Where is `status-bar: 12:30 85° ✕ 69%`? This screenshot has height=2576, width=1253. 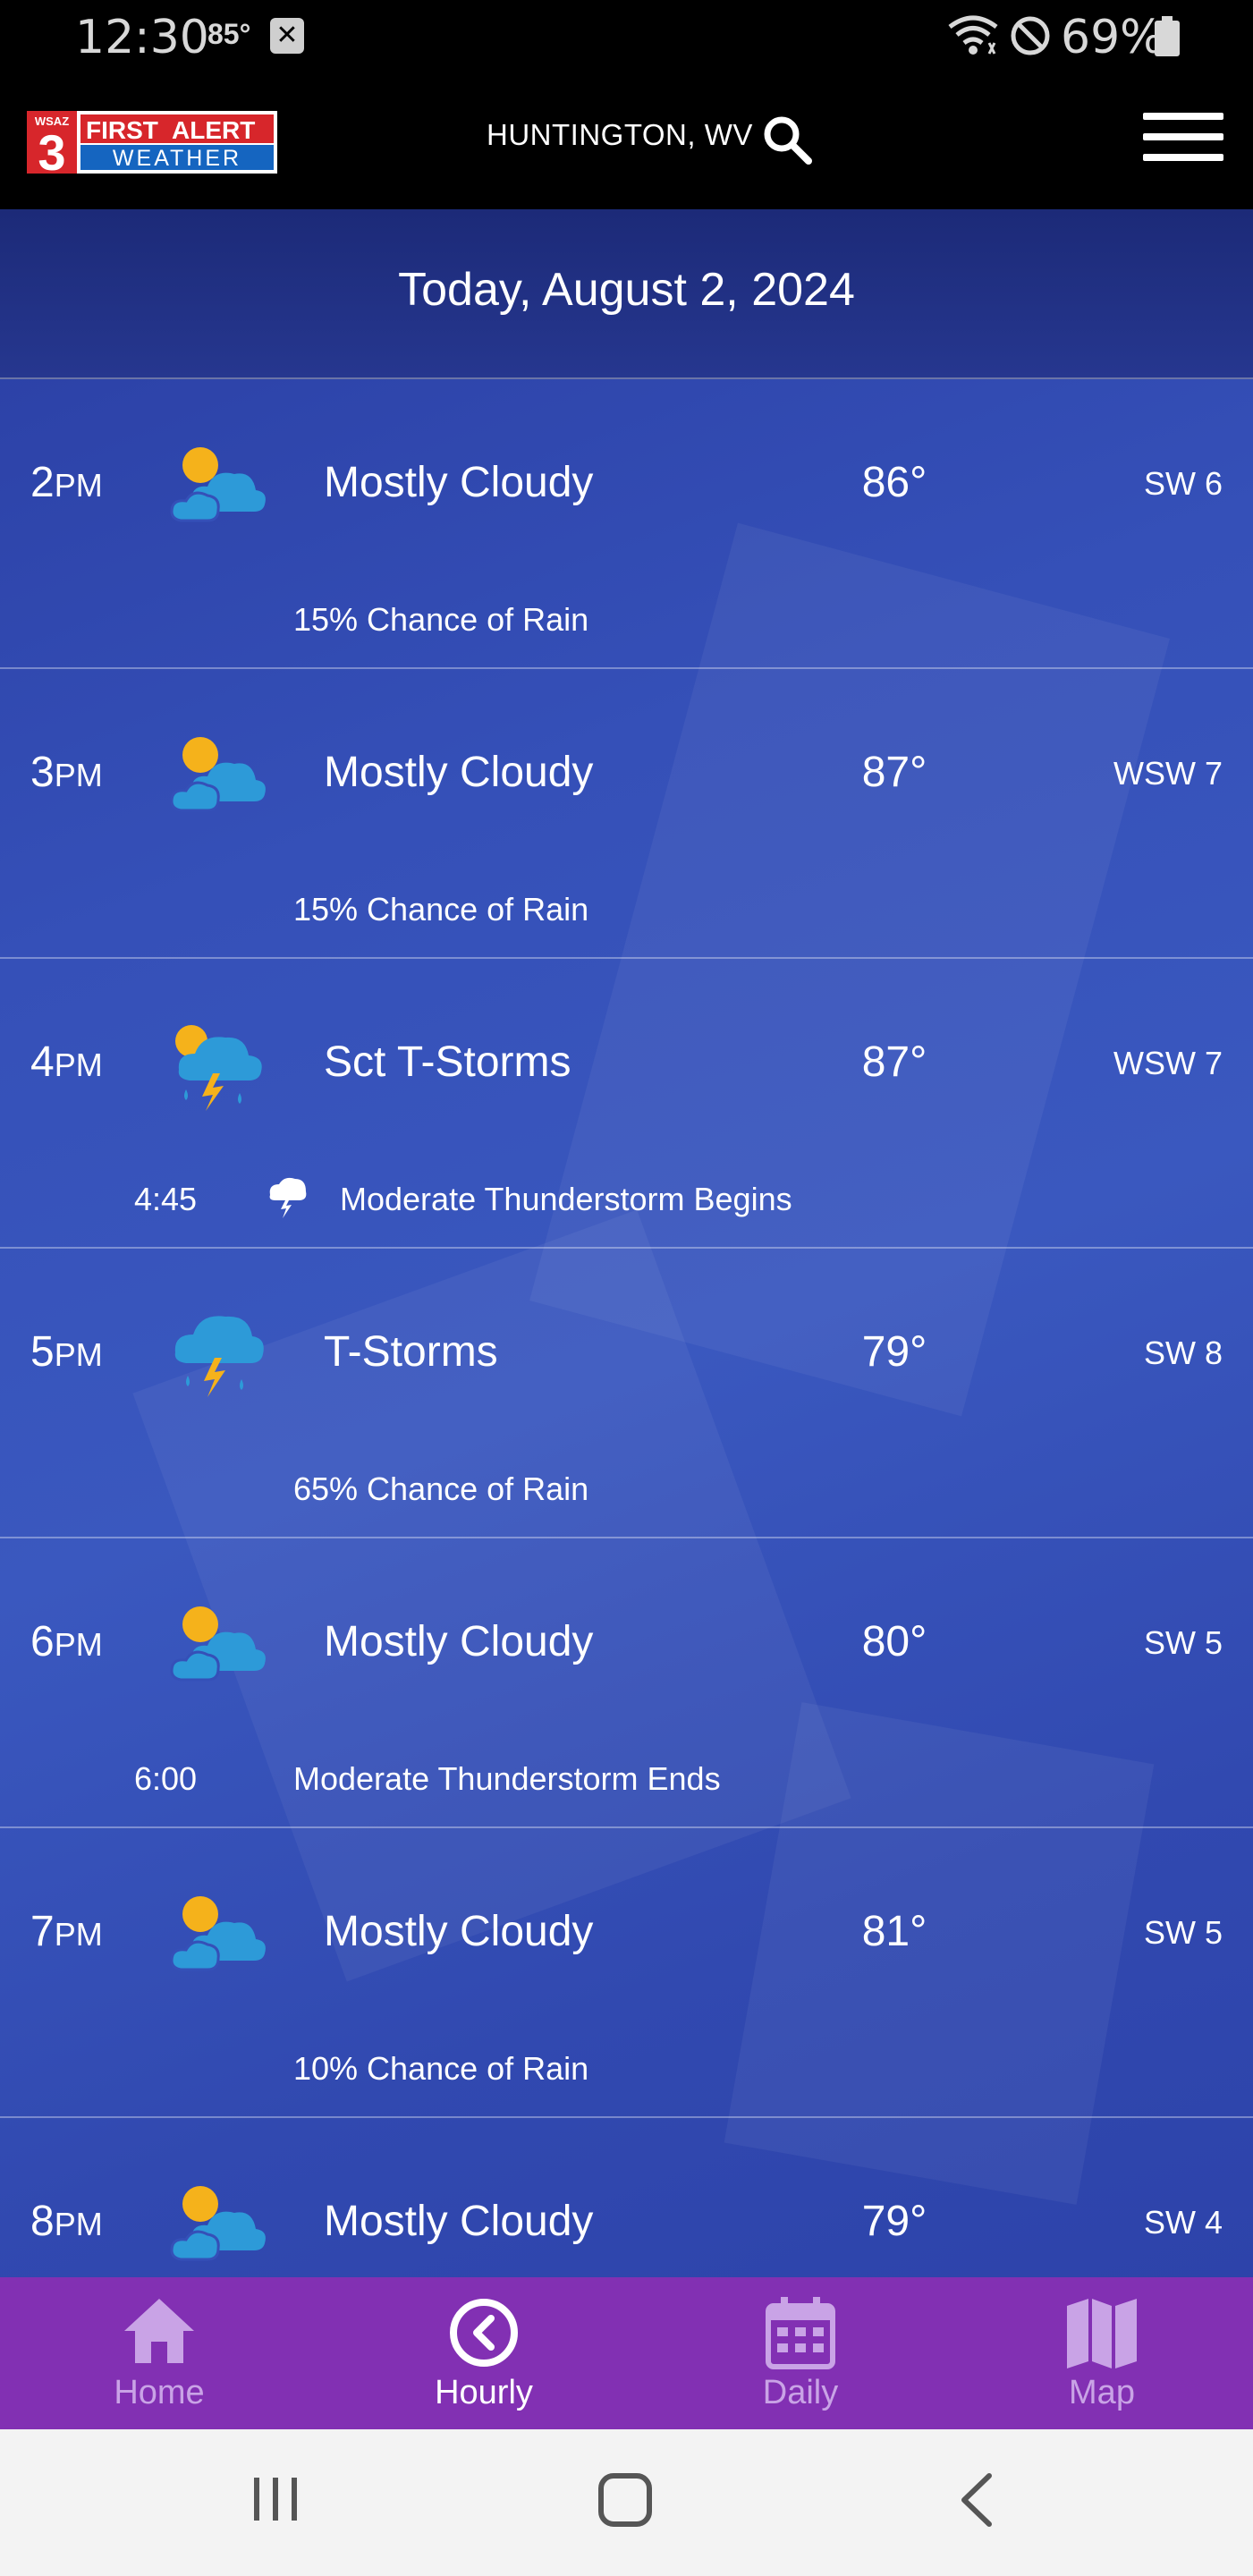
status-bar: 12:30 85° ✕ 69% is located at coordinates (626, 36).